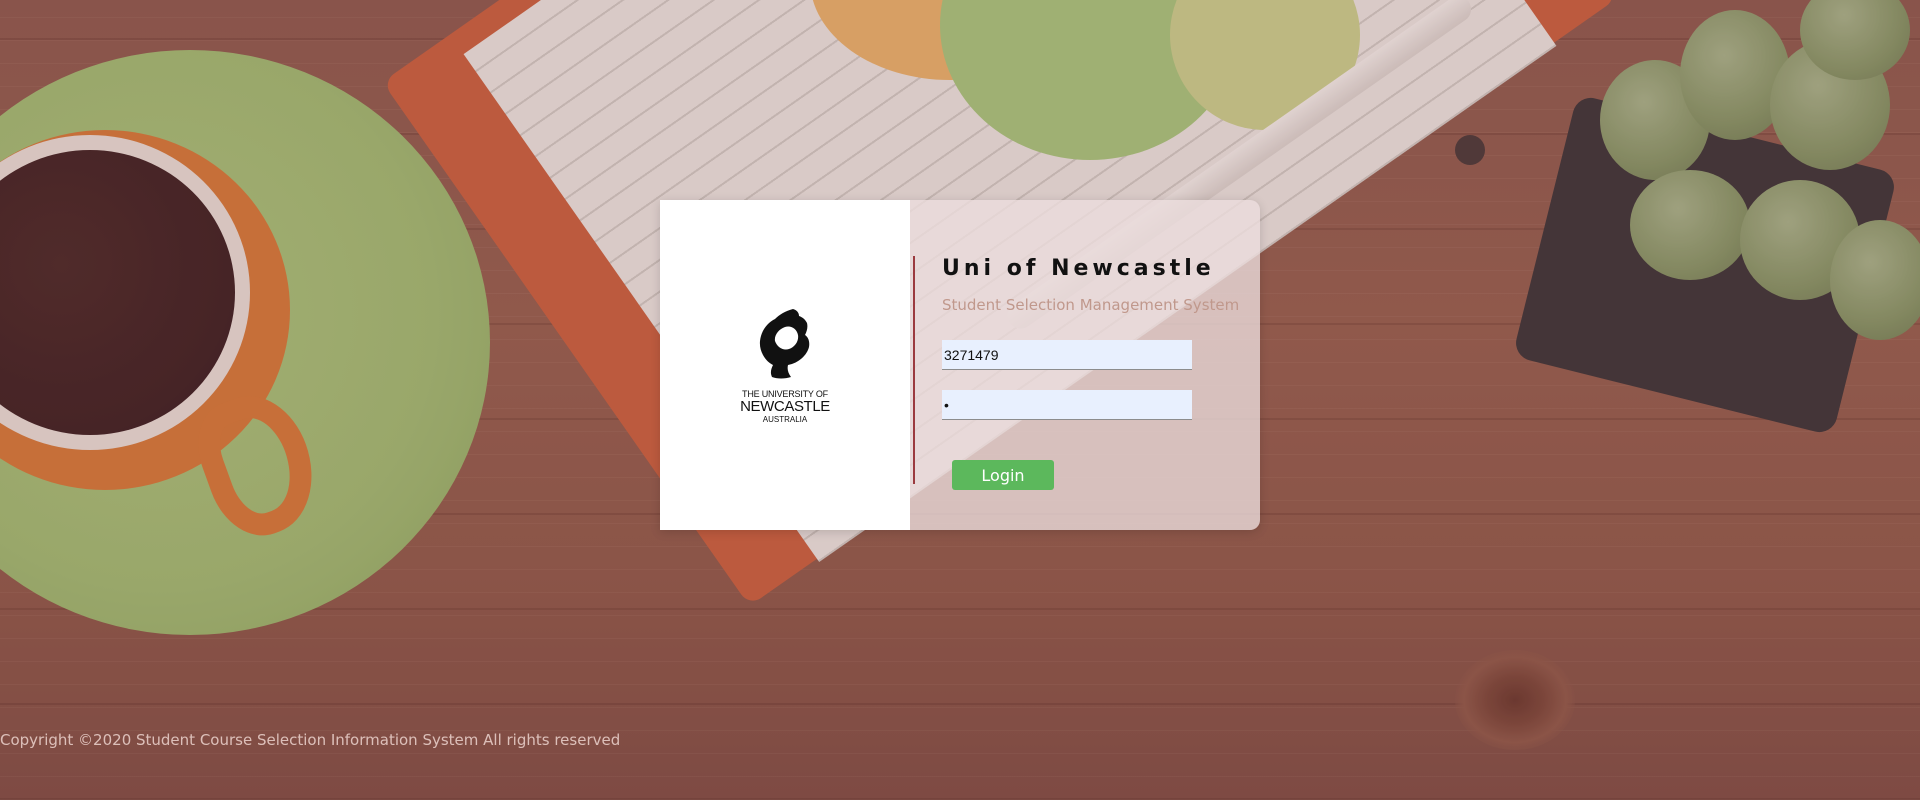 The width and height of the screenshot is (1920, 800). Describe the element at coordinates (914, 370) in the screenshot. I see `vertical-divider` at that location.